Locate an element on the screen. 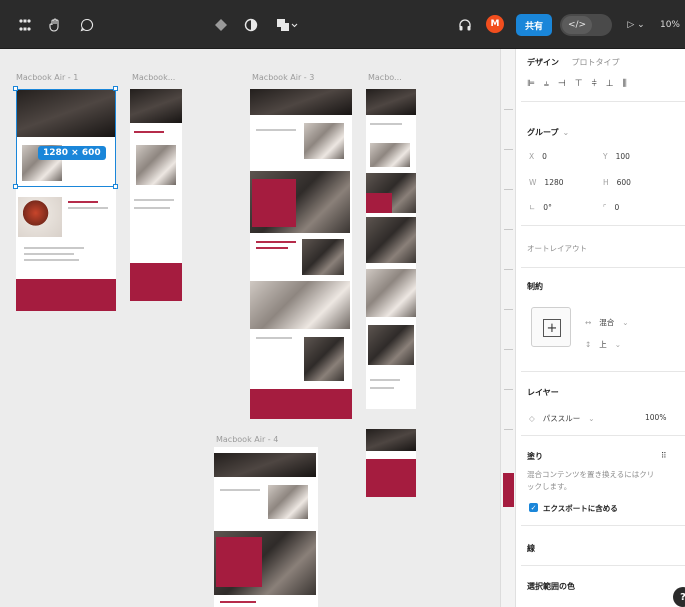 This screenshot has width=685, height=607. h-value: 600 is located at coordinates (623, 182).